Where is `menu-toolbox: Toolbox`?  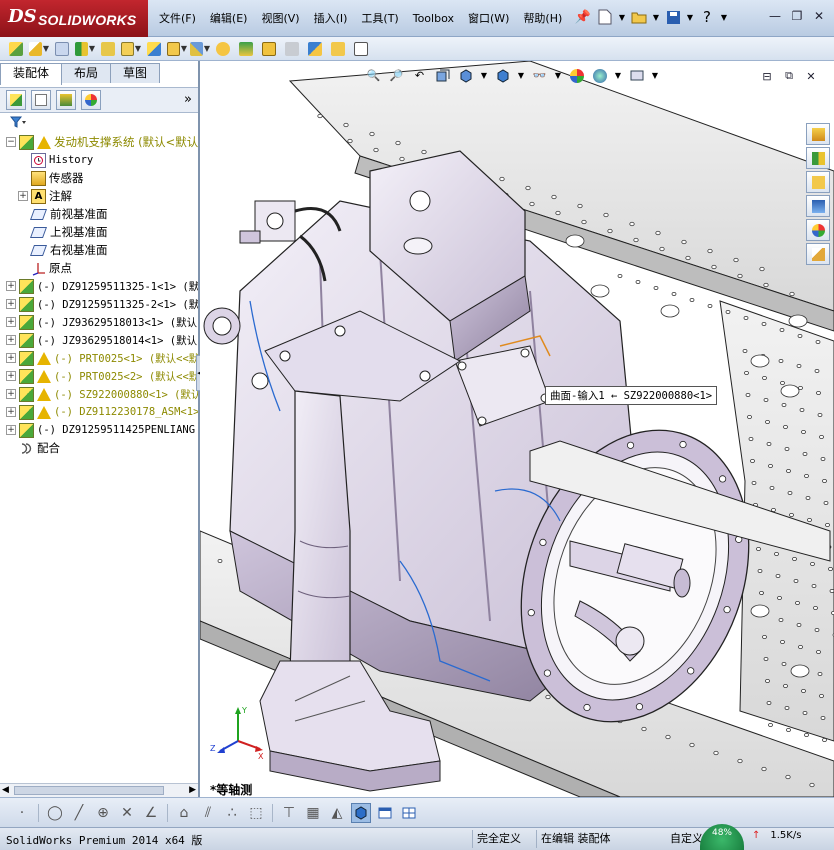
menu-toolbox: Toolbox is located at coordinates (433, 19).